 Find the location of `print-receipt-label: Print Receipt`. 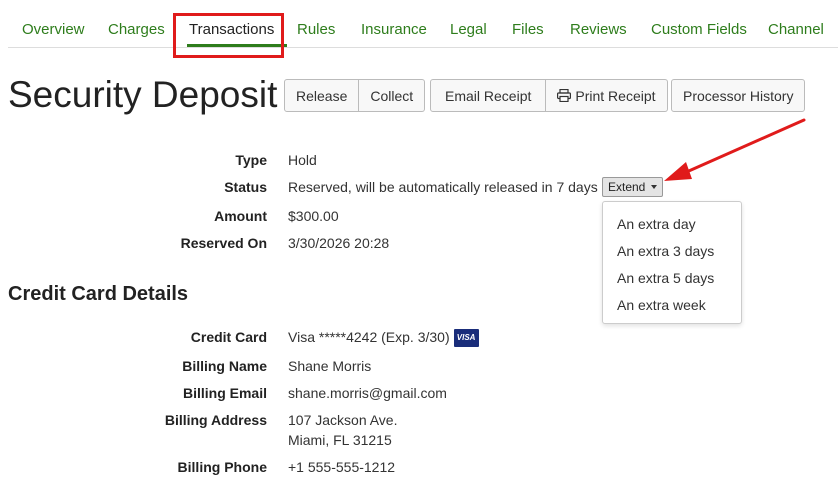

print-receipt-label: Print Receipt is located at coordinates (615, 95).